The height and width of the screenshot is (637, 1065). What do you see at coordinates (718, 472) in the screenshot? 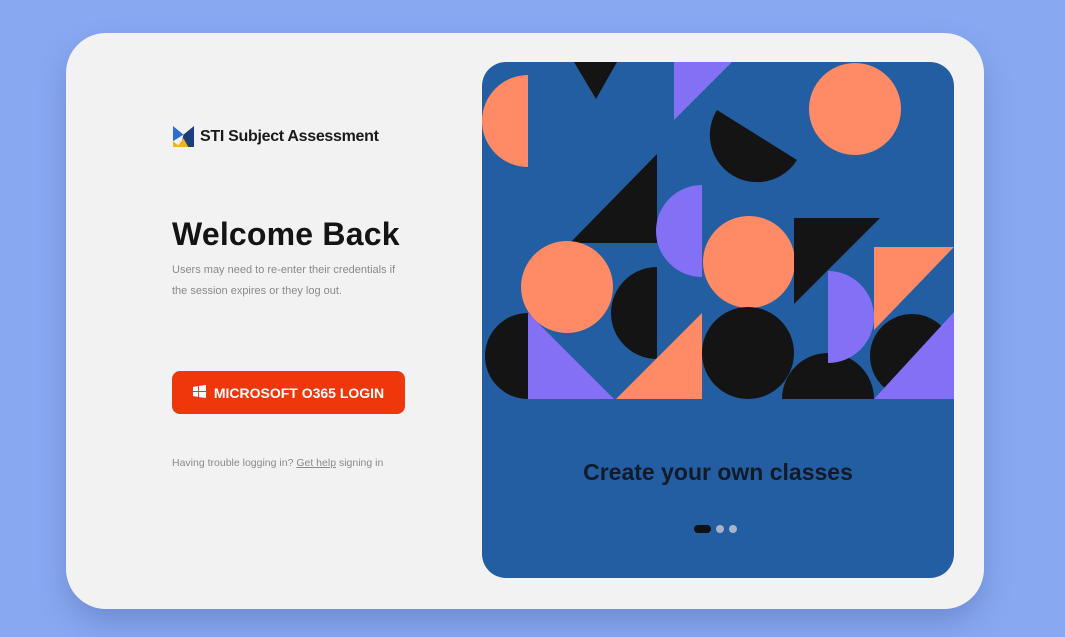
I see `carousel-caption: Create your own classes` at bounding box center [718, 472].